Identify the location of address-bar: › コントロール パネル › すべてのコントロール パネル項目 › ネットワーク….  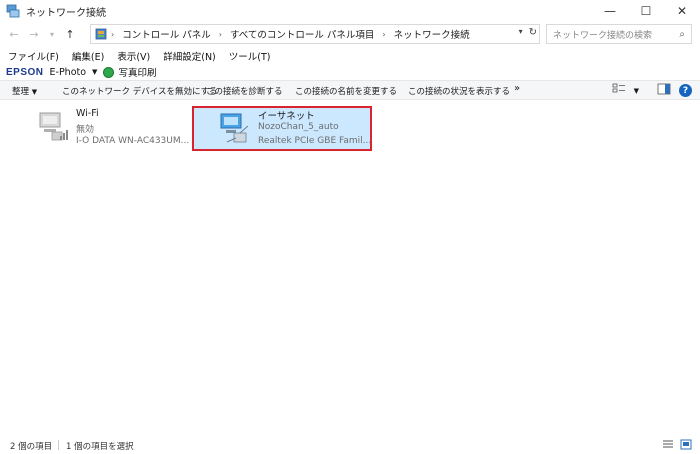
(315, 34).